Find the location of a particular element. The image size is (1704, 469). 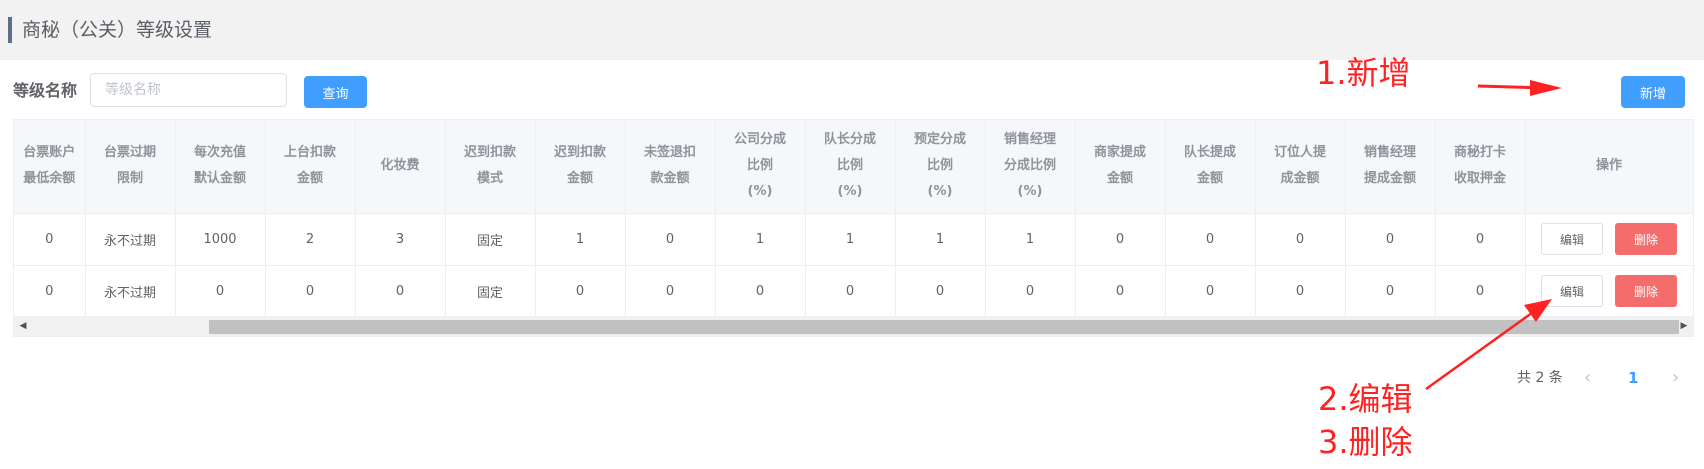

table-row: 0 永不过期 0 0 0 固定 0 0 0 0 0 0 0 0 0 0 0 编辑 删除 is located at coordinates (853, 291).